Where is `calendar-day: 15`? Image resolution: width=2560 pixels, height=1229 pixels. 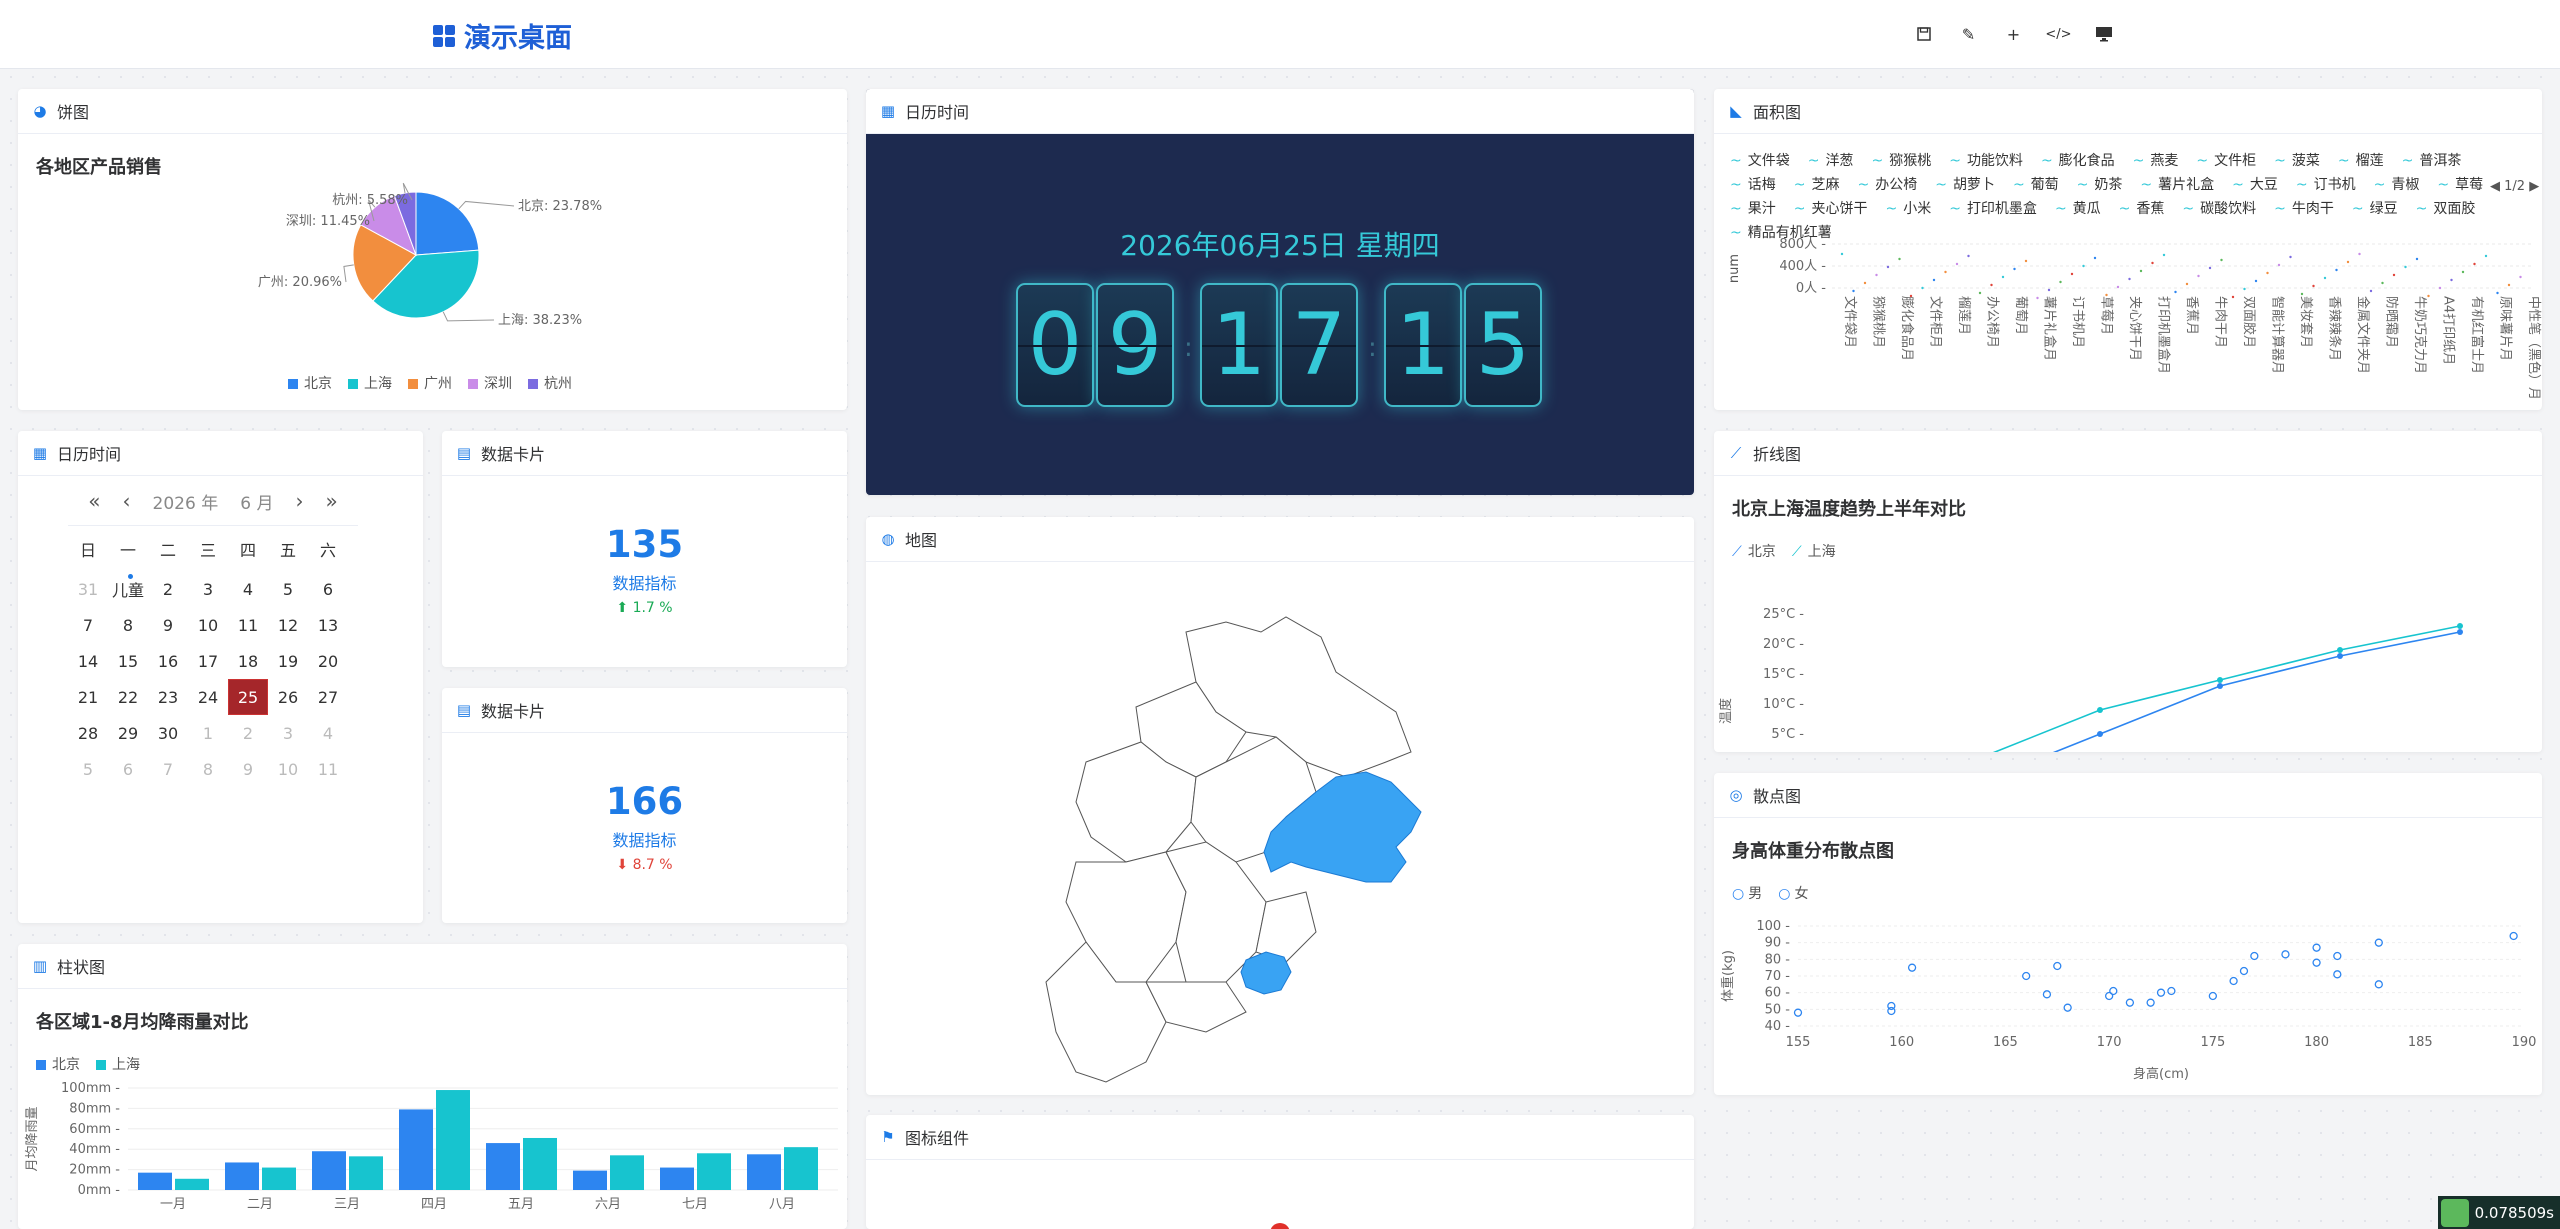
calendar-day: 15 is located at coordinates (128, 661).